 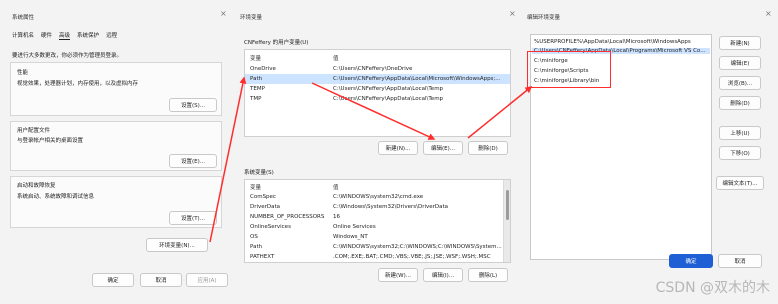 What do you see at coordinates (377, 217) in the screenshot?
I see `table-row: NUMBER_OF_PROCESSORS 16` at bounding box center [377, 217].